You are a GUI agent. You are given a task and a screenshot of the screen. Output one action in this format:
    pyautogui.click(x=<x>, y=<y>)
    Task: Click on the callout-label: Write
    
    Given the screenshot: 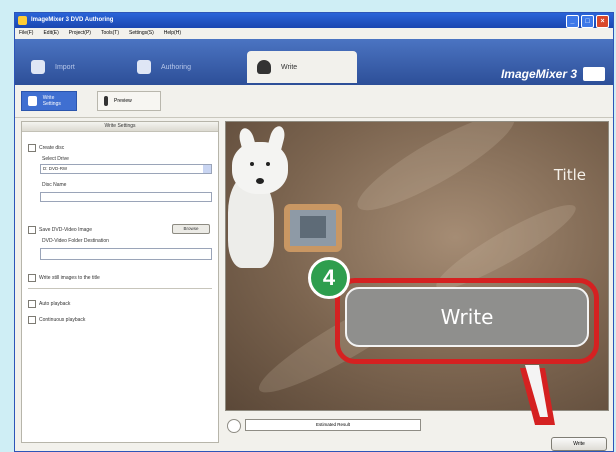 What is the action you would take?
    pyautogui.click(x=467, y=317)
    